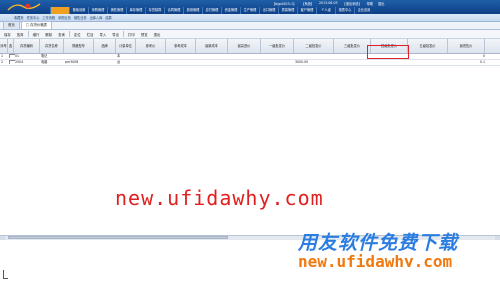  Describe the element at coordinates (116, 10) in the screenshot. I see `menu-item-3: 销售管理` at that location.